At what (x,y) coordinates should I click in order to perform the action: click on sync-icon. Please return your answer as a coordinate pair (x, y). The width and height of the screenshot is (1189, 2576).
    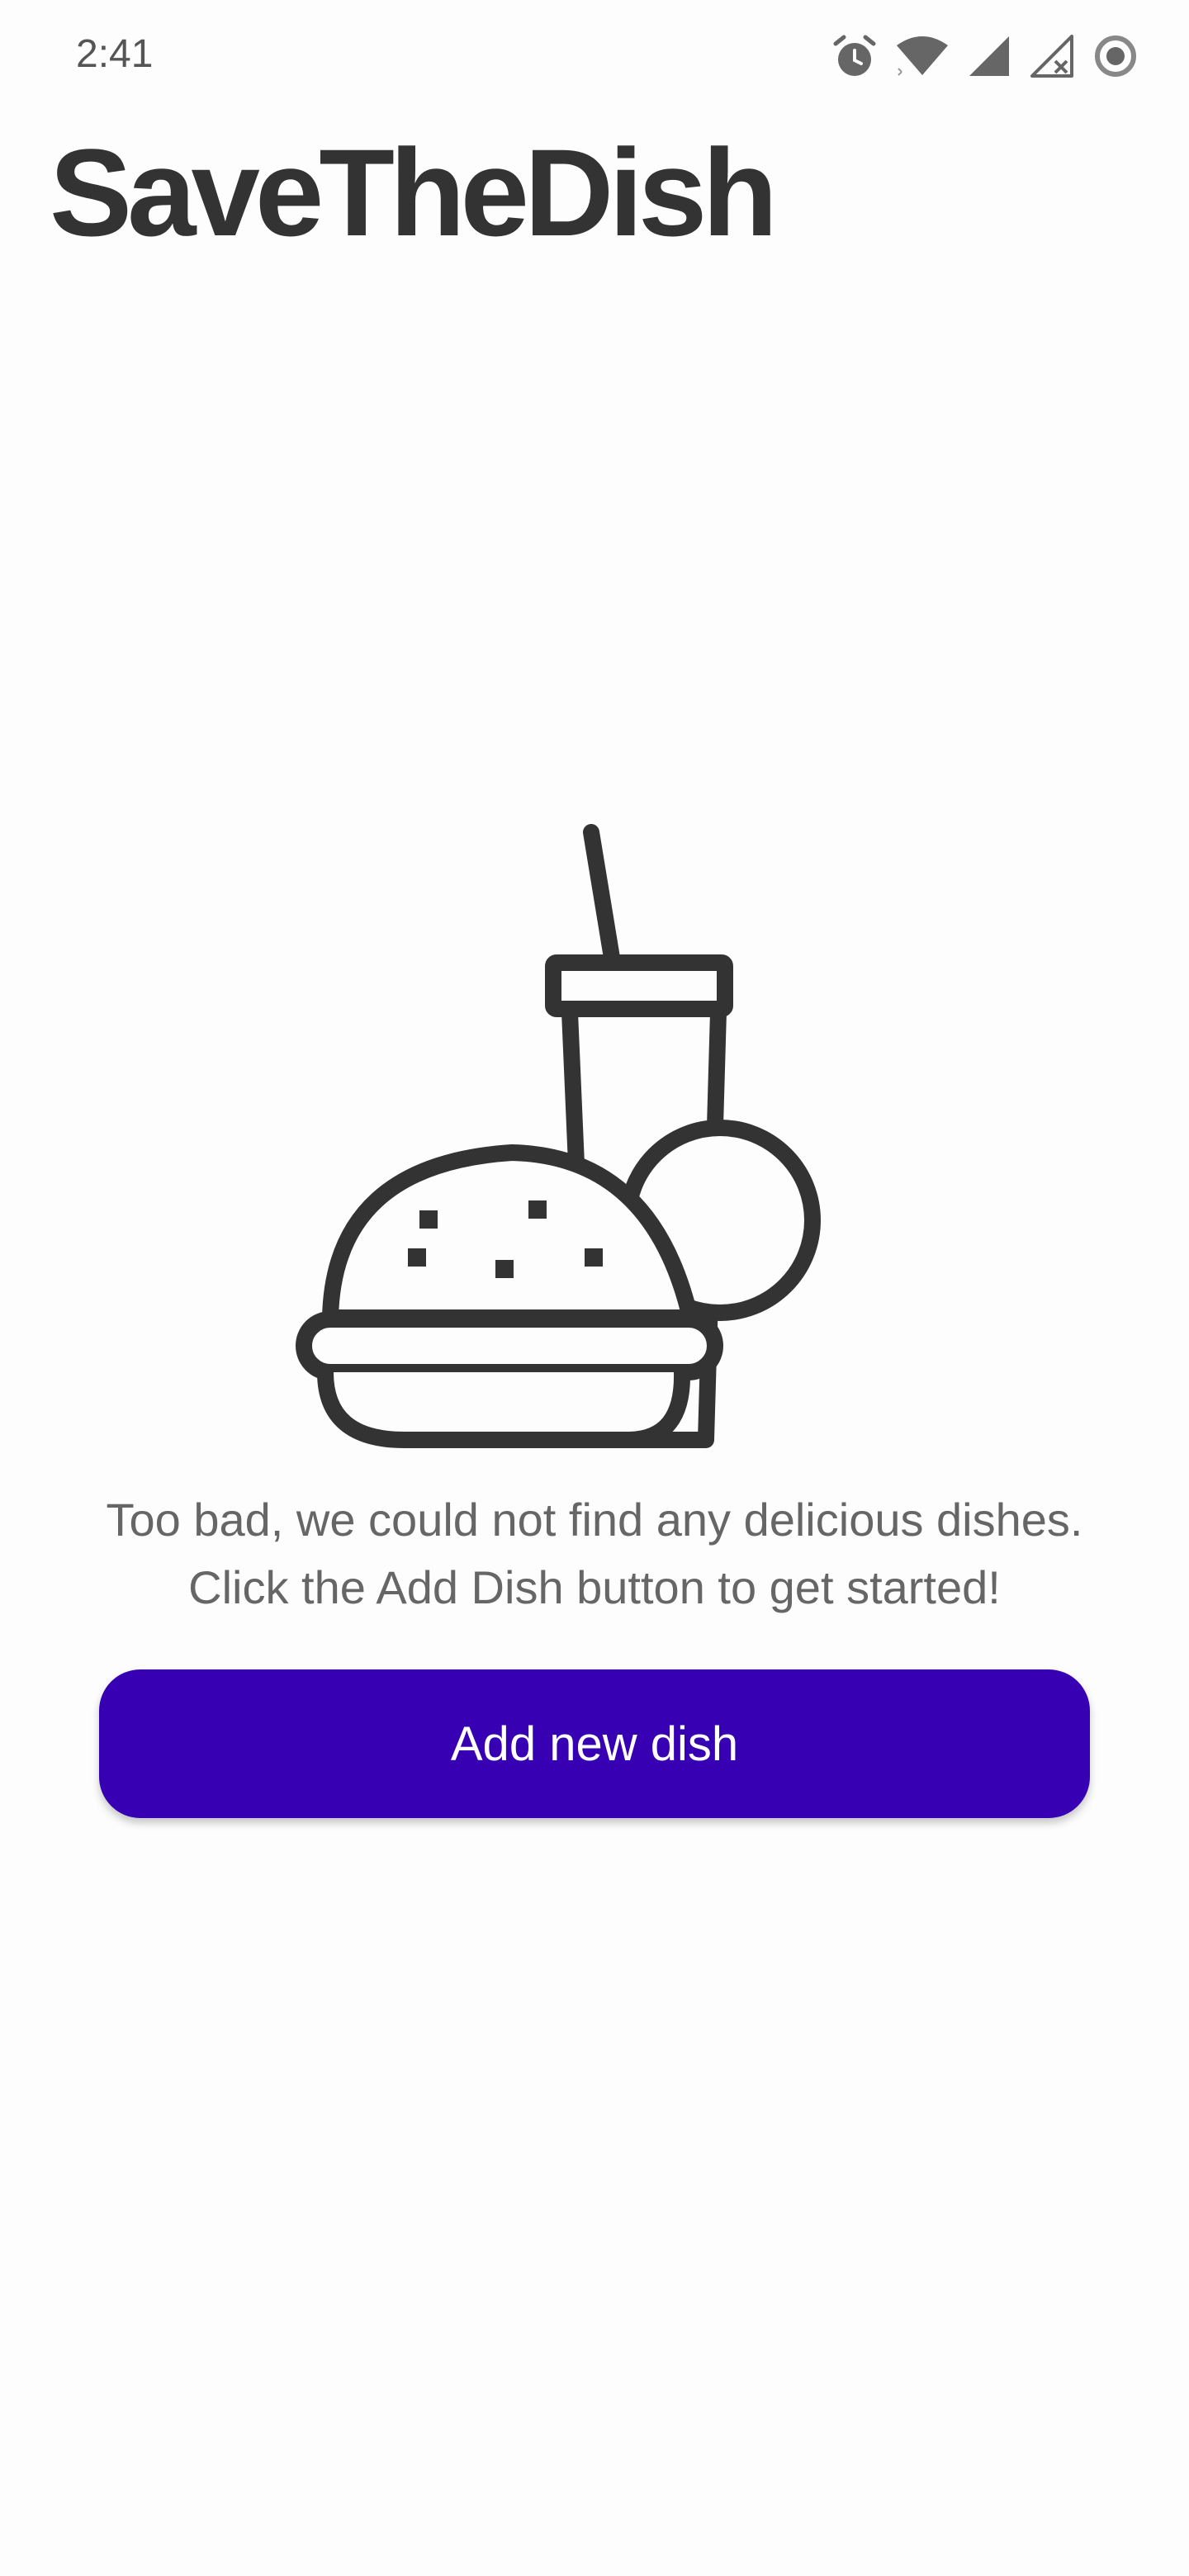
    Looking at the image, I should click on (1115, 56).